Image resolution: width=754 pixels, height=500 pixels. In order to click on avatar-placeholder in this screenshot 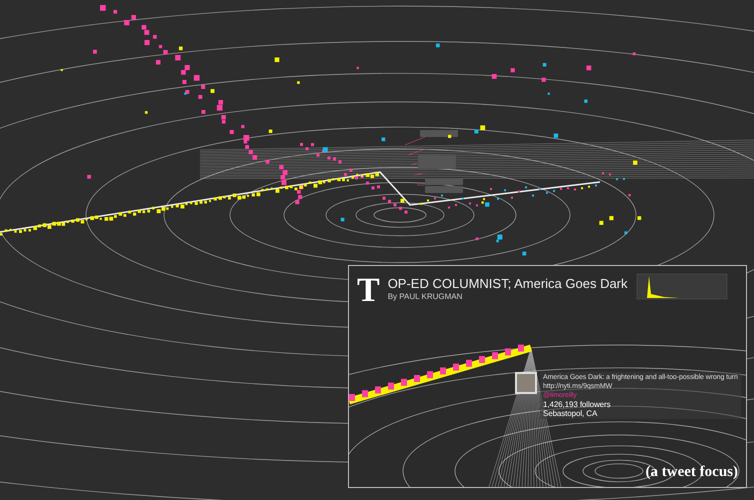, I will do `click(526, 383)`.